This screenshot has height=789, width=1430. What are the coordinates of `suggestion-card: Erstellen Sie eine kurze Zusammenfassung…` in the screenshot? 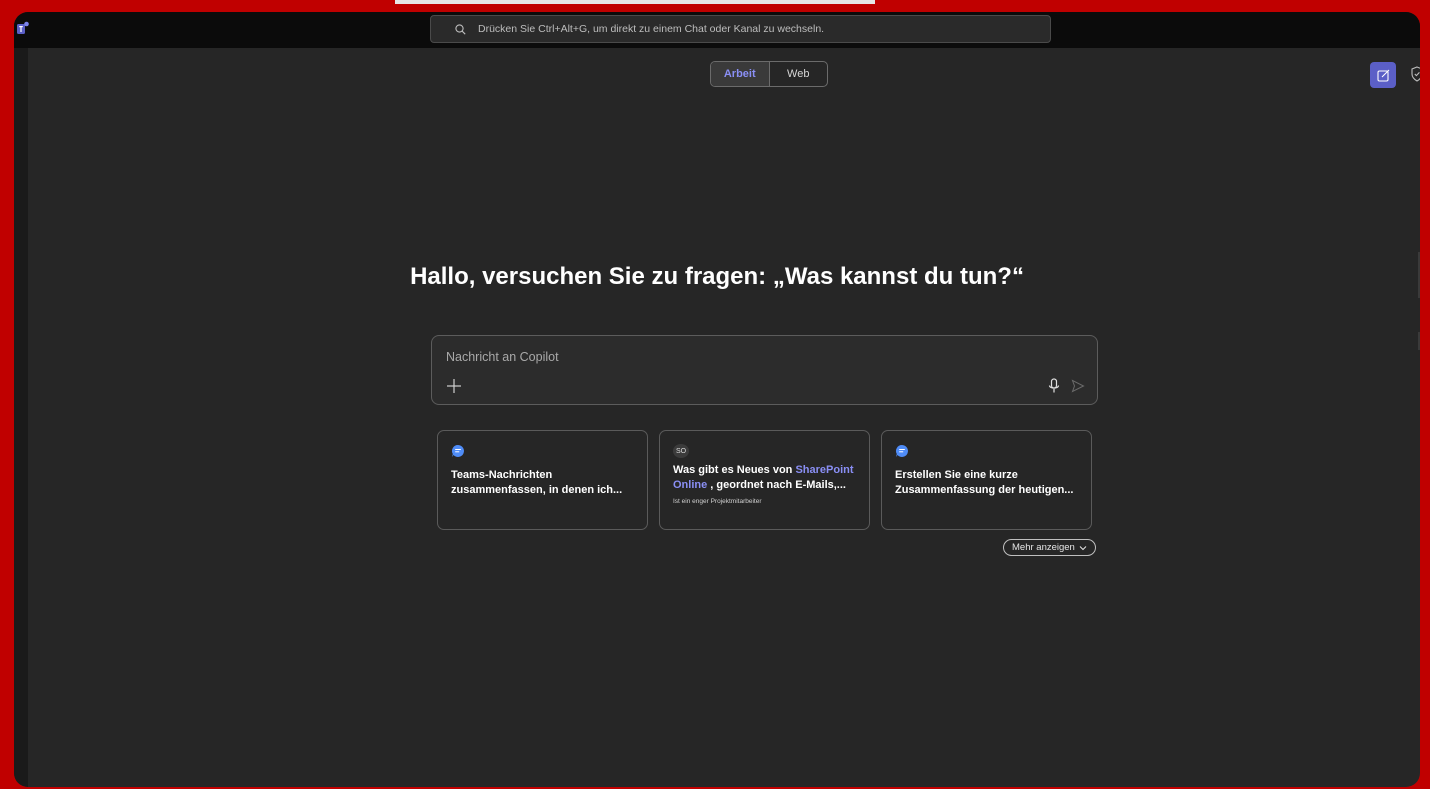 It's located at (986, 480).